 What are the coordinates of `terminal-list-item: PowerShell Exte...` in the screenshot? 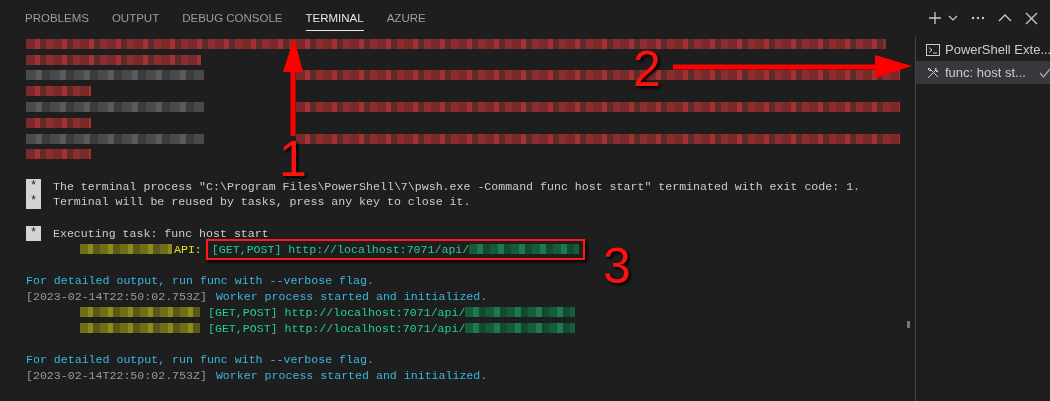 It's located at (983, 49).